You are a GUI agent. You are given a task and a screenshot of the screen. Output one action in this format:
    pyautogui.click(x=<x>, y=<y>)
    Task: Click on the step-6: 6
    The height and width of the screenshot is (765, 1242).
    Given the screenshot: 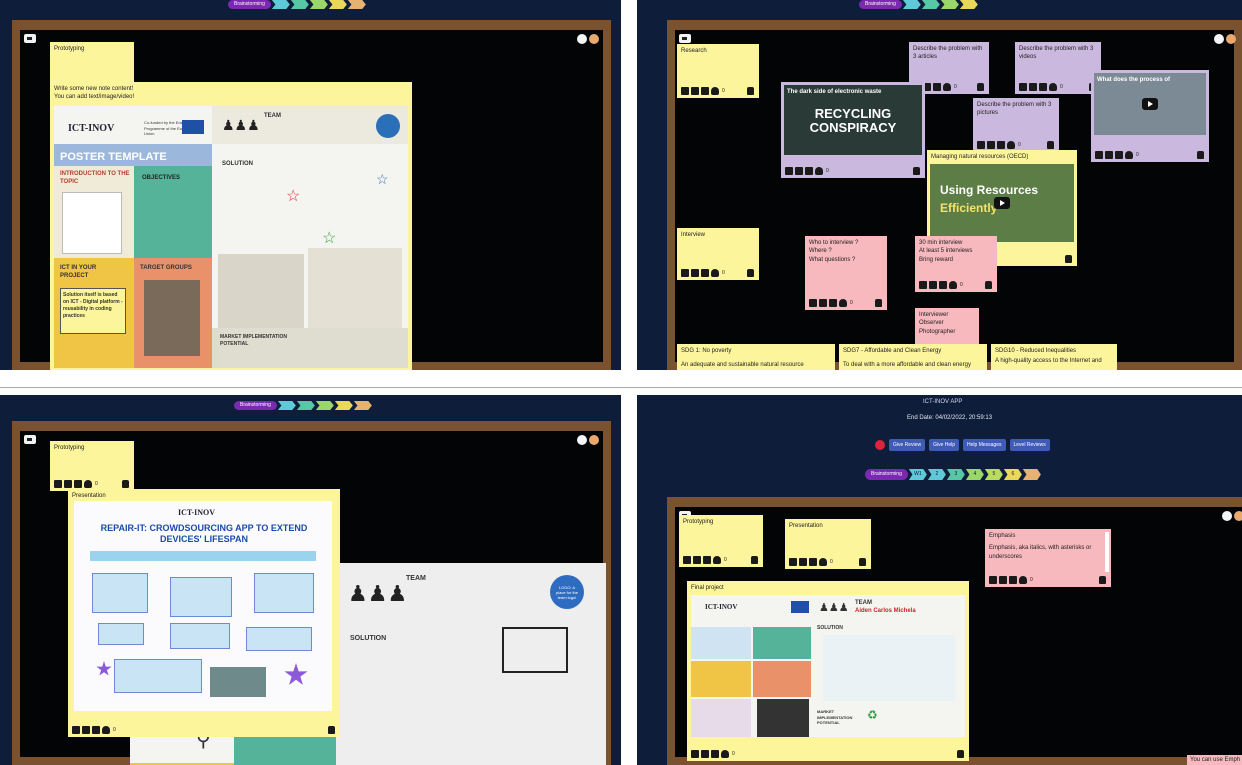 What is the action you would take?
    pyautogui.click(x=1012, y=474)
    